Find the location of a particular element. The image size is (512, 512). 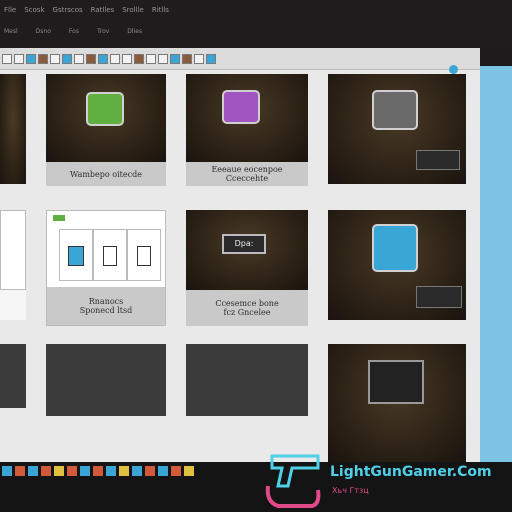

game-caption: Rnanocs Sponecd ltsd is located at coordinates (106, 306).